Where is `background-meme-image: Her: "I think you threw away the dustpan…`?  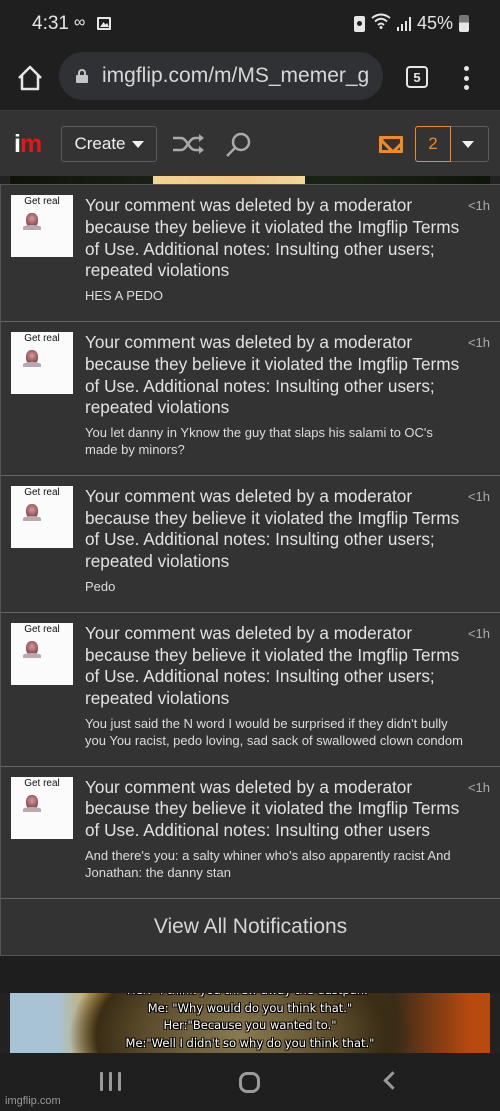 background-meme-image: Her: "I think you threw away the dustpan… is located at coordinates (250, 1023).